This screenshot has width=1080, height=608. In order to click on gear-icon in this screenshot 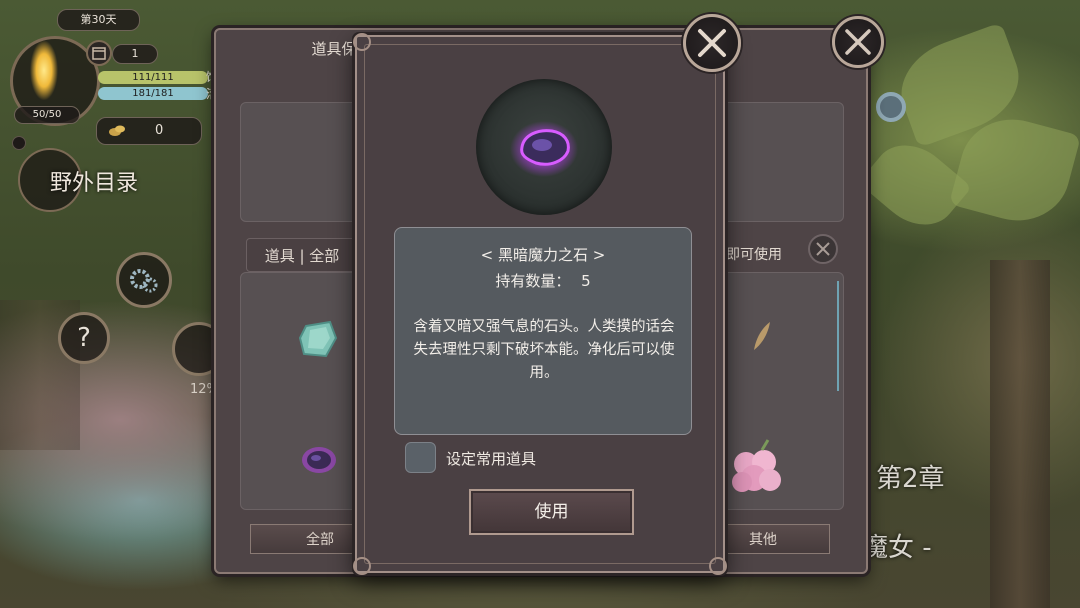, I will do `click(144, 281)`.